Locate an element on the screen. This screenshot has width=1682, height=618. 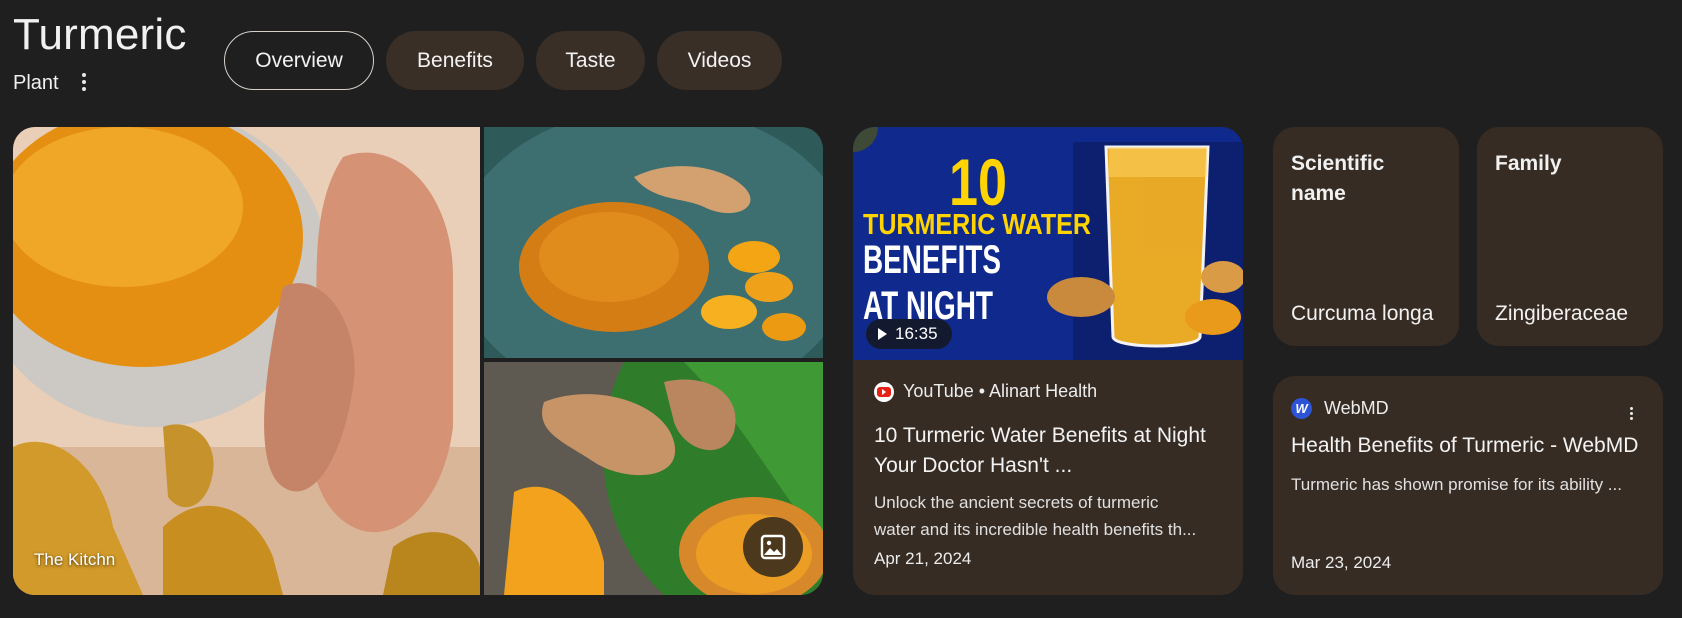
image-spoon-powder is located at coordinates (653, 242).